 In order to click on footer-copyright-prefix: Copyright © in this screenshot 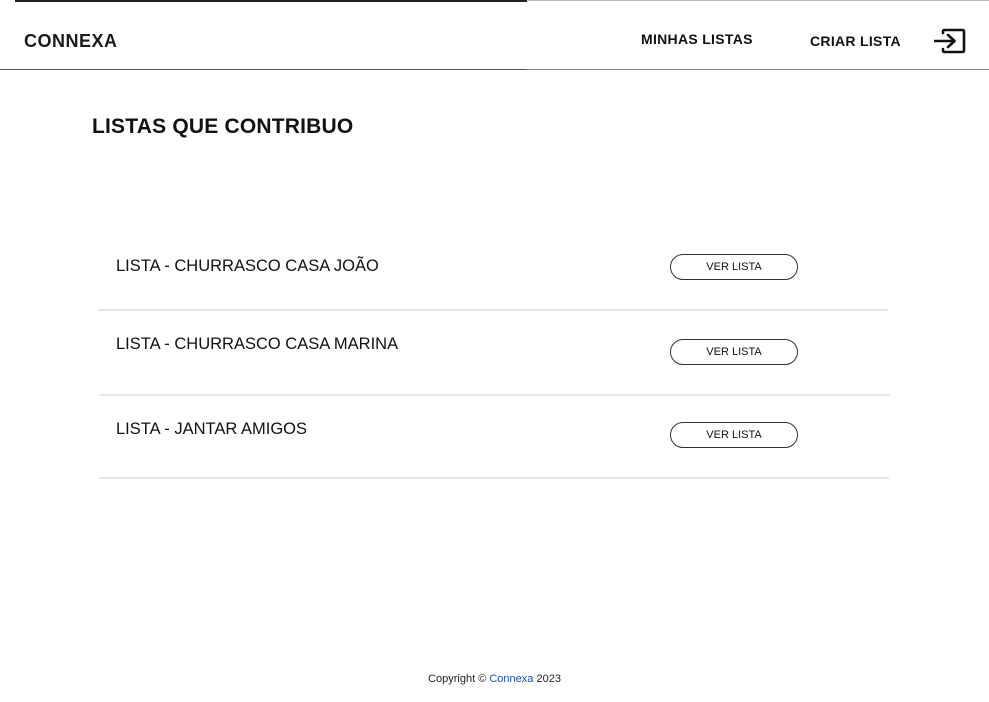, I will do `click(459, 679)`.